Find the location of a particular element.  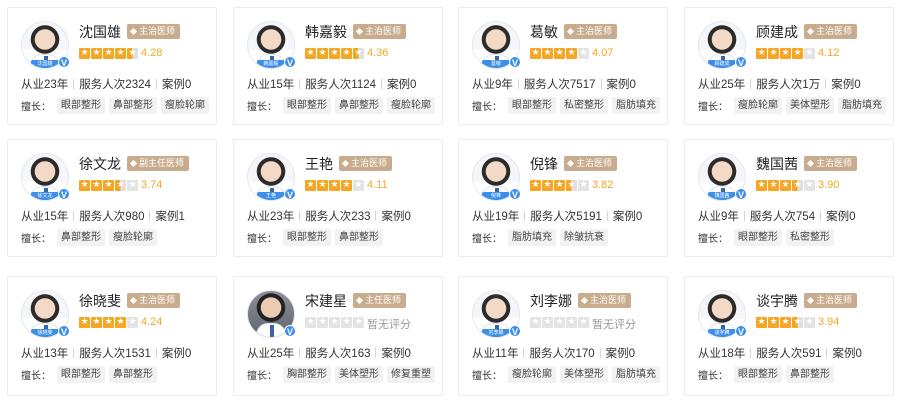

doctor-card: 魏国茜V魏国茜主治医师3.90从业9年服务人次754案例0擅长：眼部整形私密整形 is located at coordinates (789, 198).